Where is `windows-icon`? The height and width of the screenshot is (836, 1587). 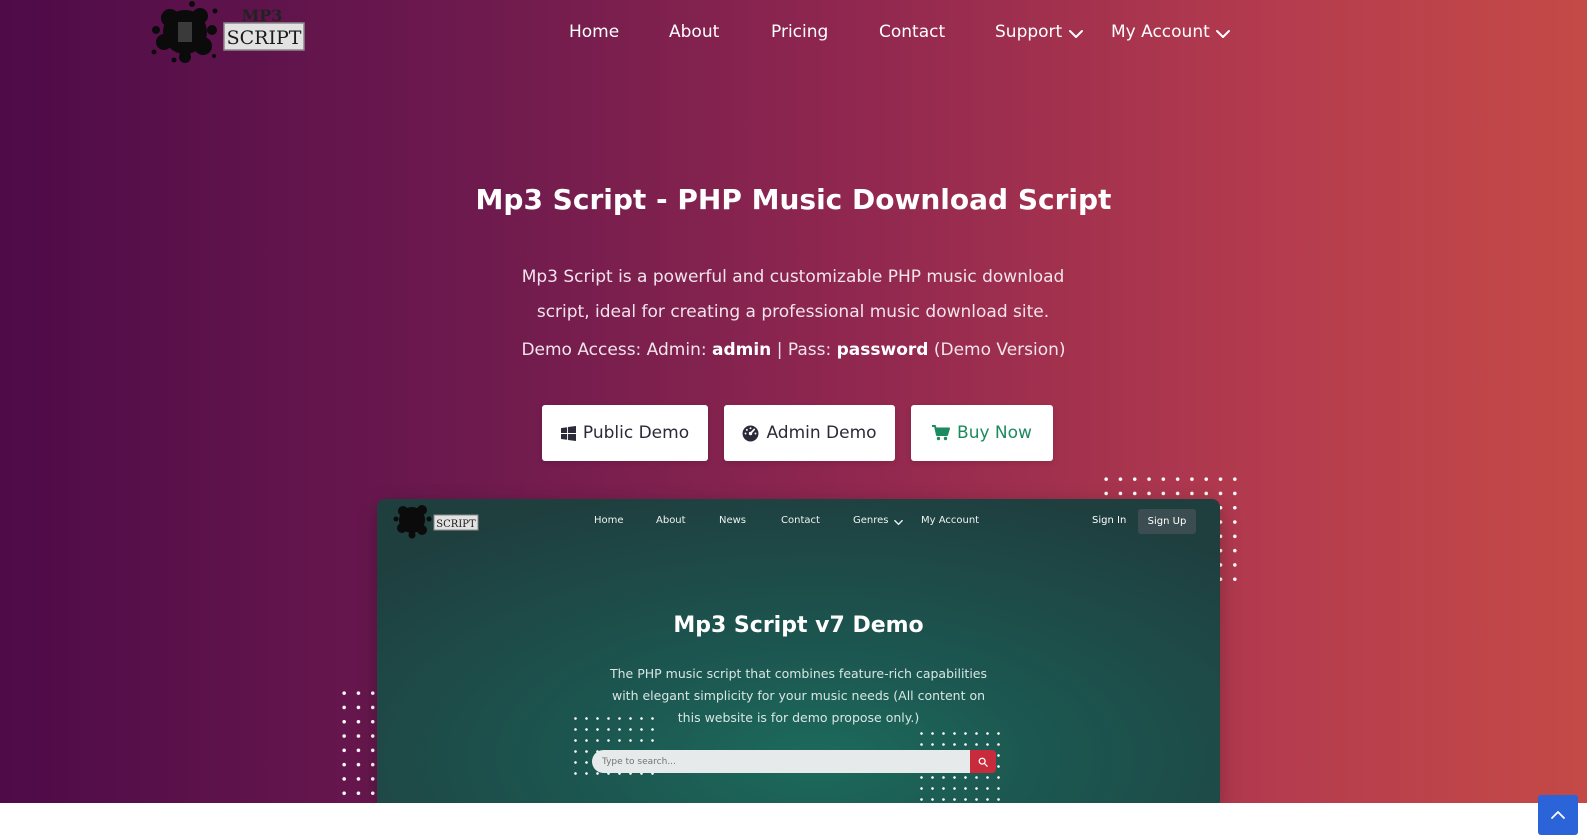 windows-icon is located at coordinates (568, 433).